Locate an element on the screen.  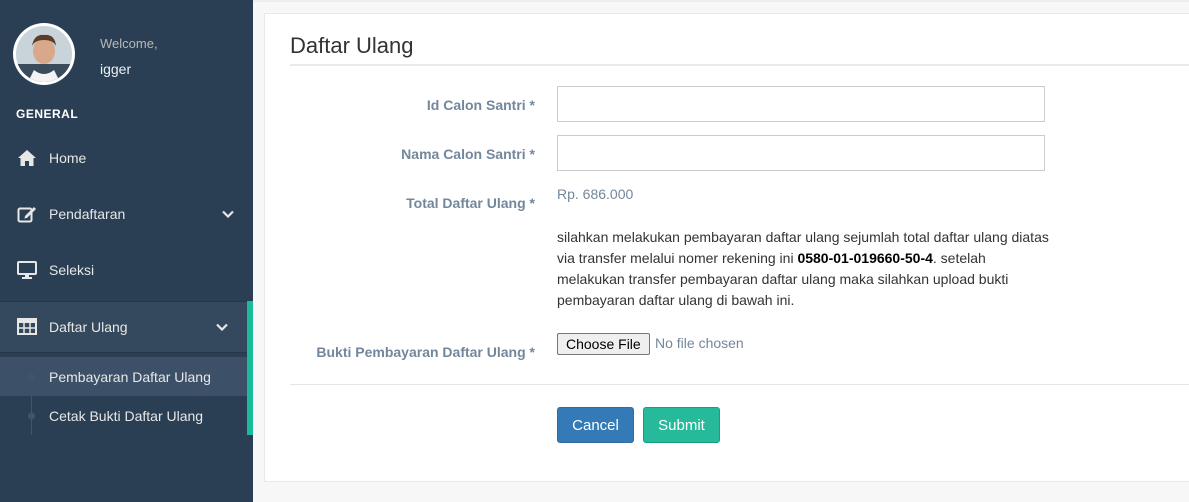
active-menu-indicator is located at coordinates (250, 368).